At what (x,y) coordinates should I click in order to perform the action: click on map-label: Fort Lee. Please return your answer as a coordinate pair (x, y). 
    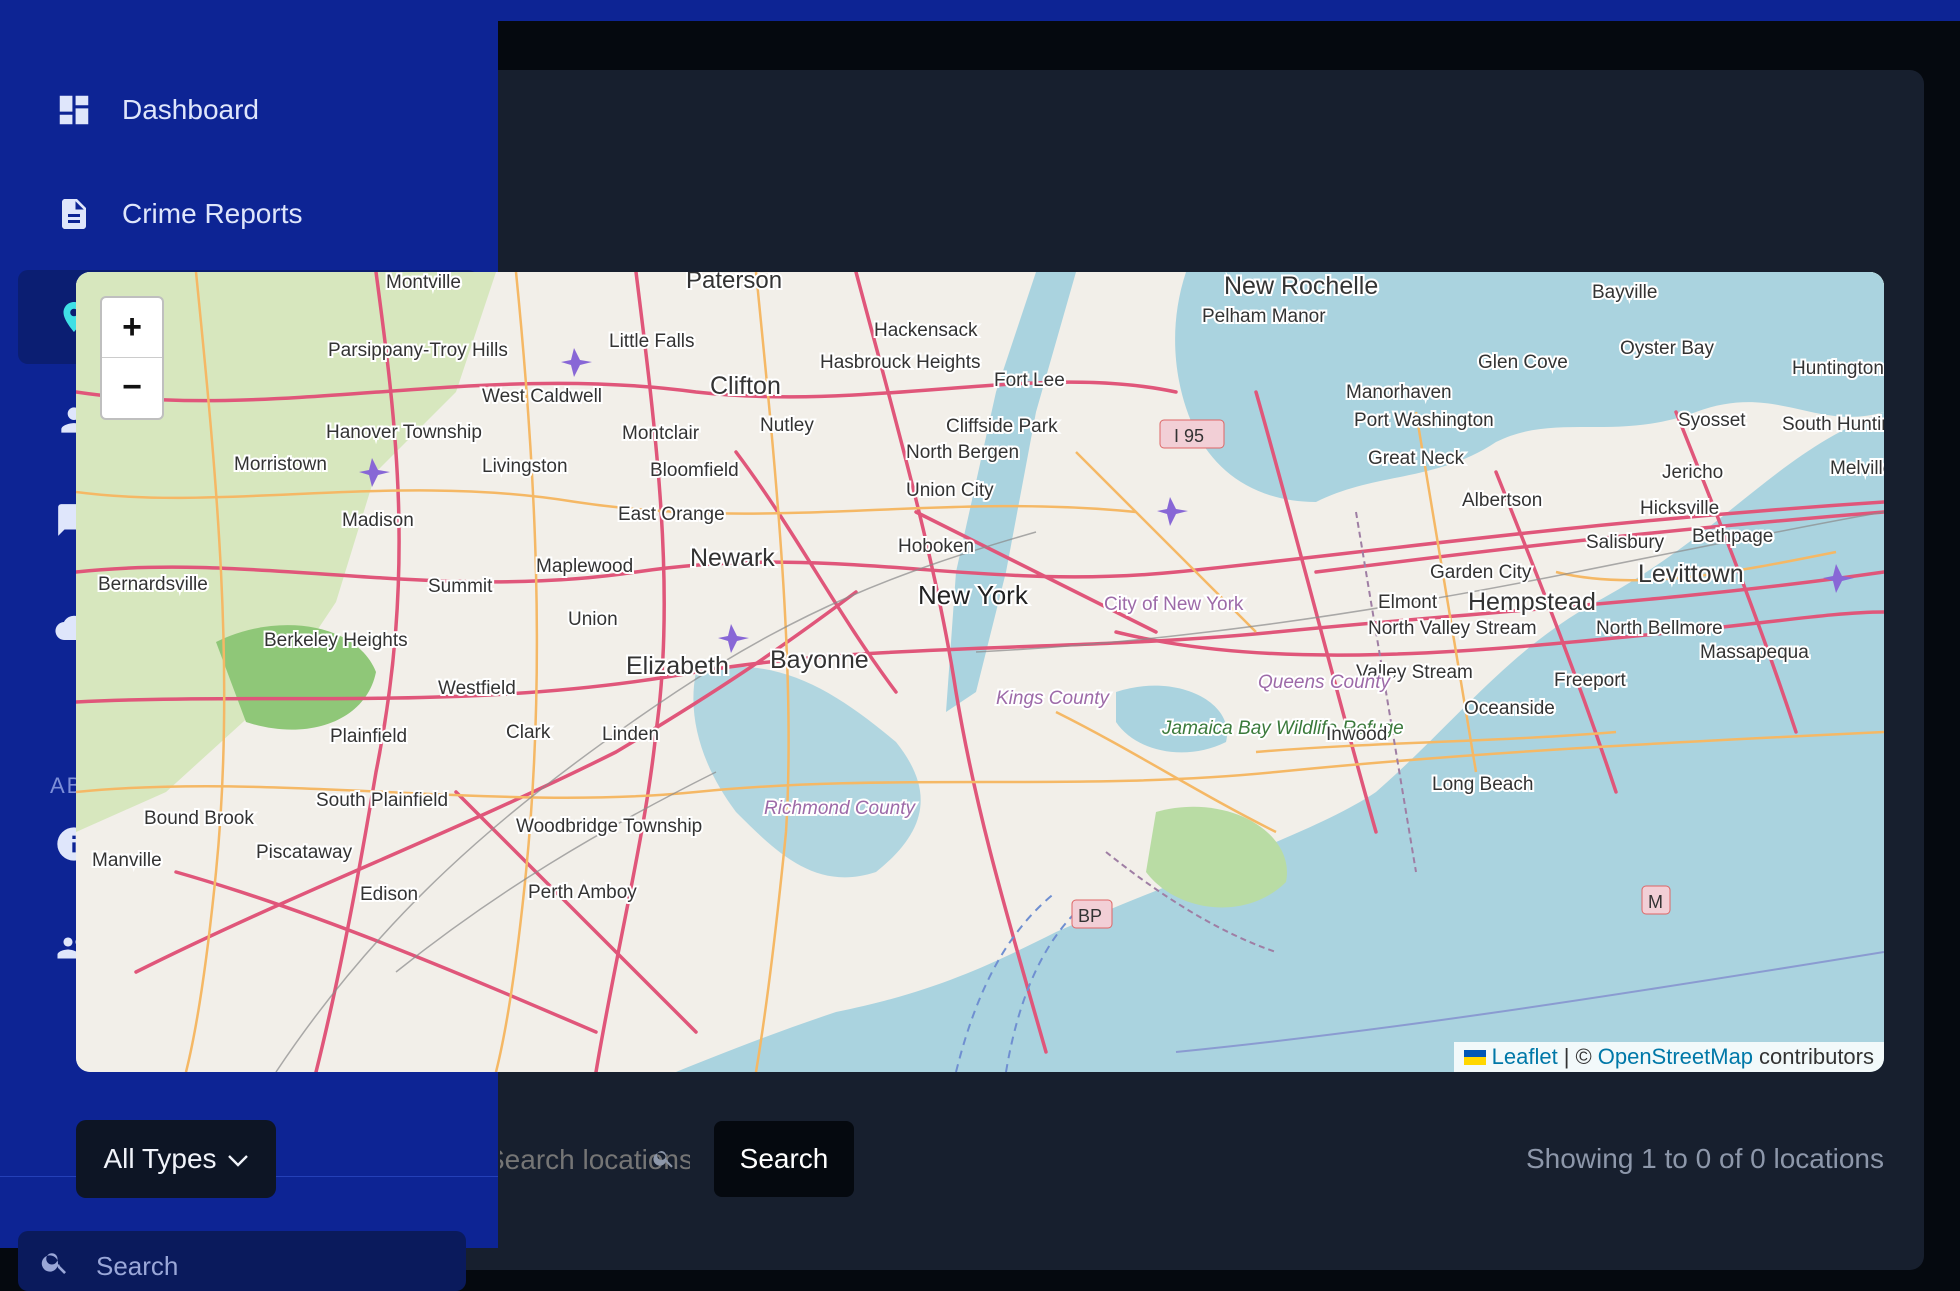
    Looking at the image, I should click on (1029, 380).